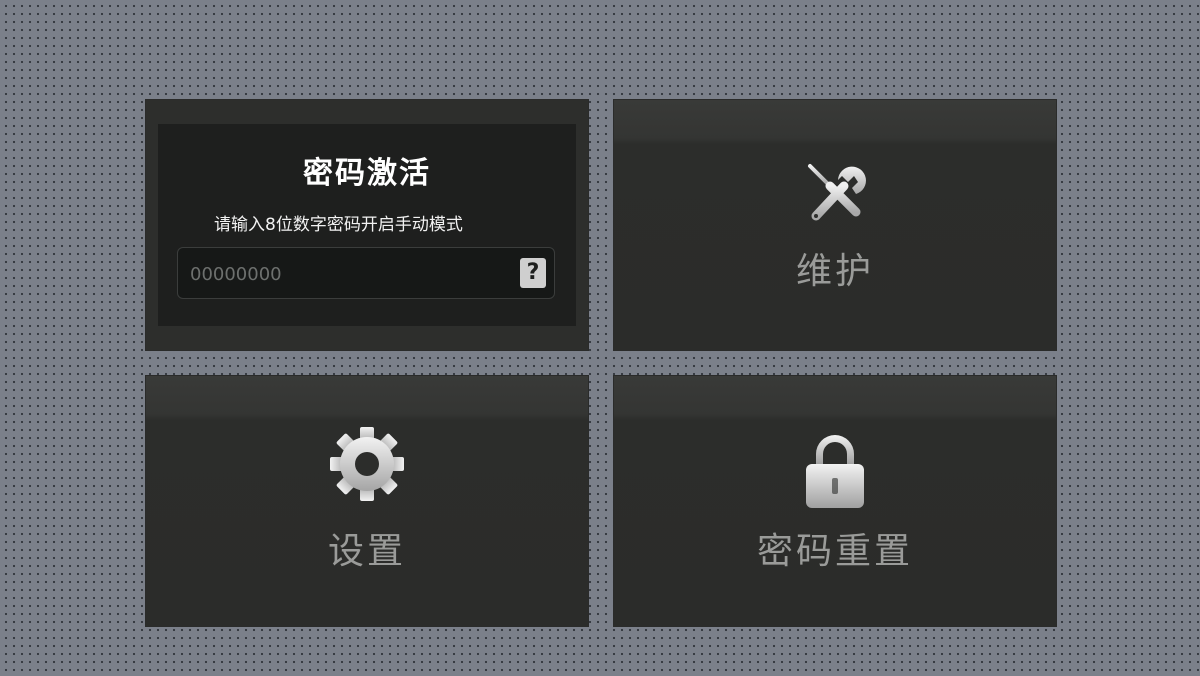  I want to click on lock-icon, so click(835, 471).